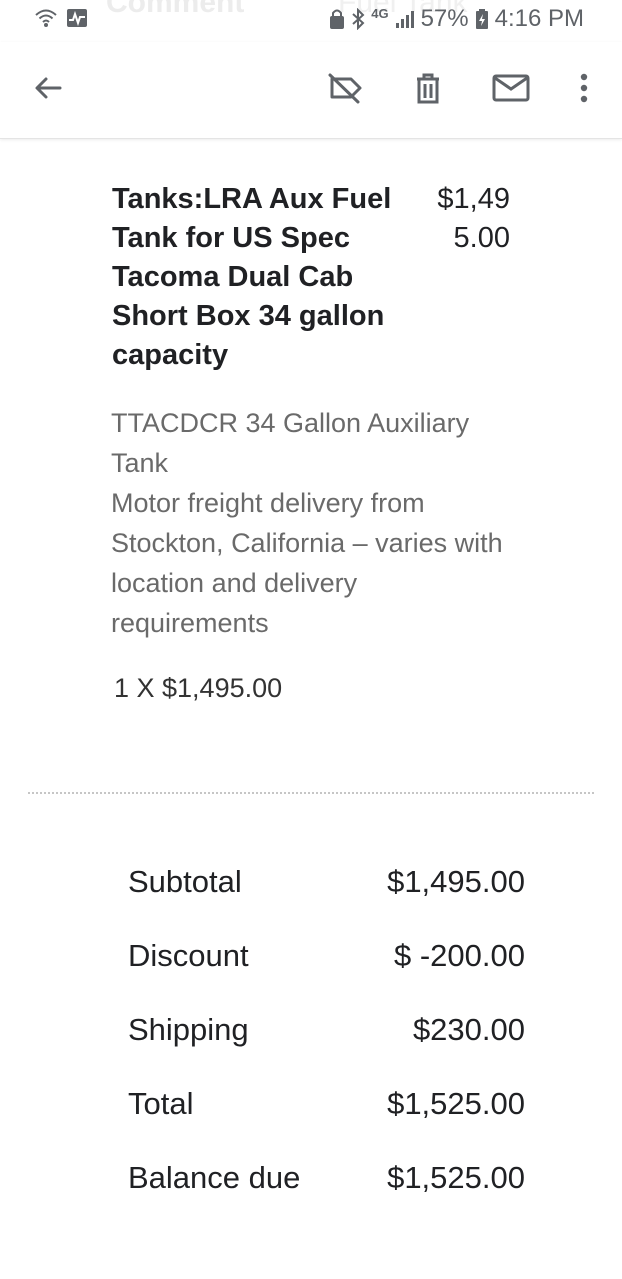 The image size is (622, 1279). I want to click on activity-icon, so click(77, 20).